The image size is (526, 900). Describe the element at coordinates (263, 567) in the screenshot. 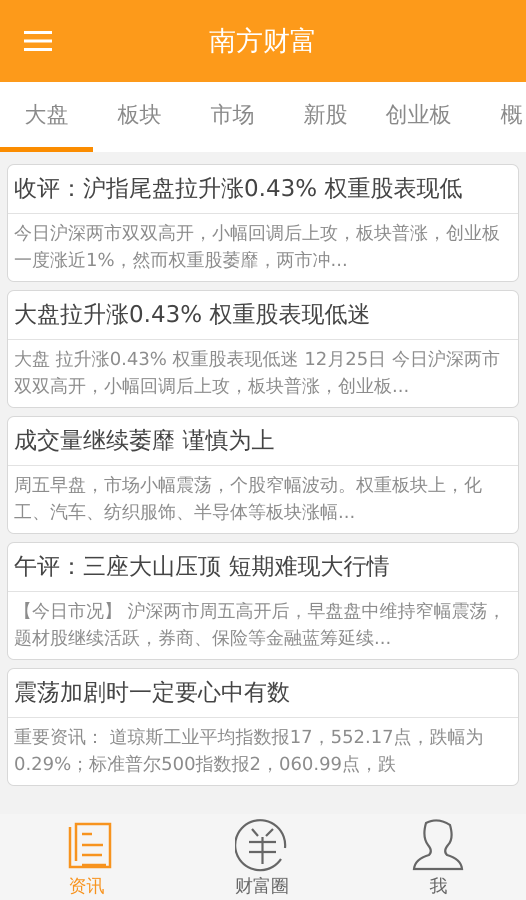

I see `article-title: 午评：三座大山压顶 短期难现大行情` at that location.